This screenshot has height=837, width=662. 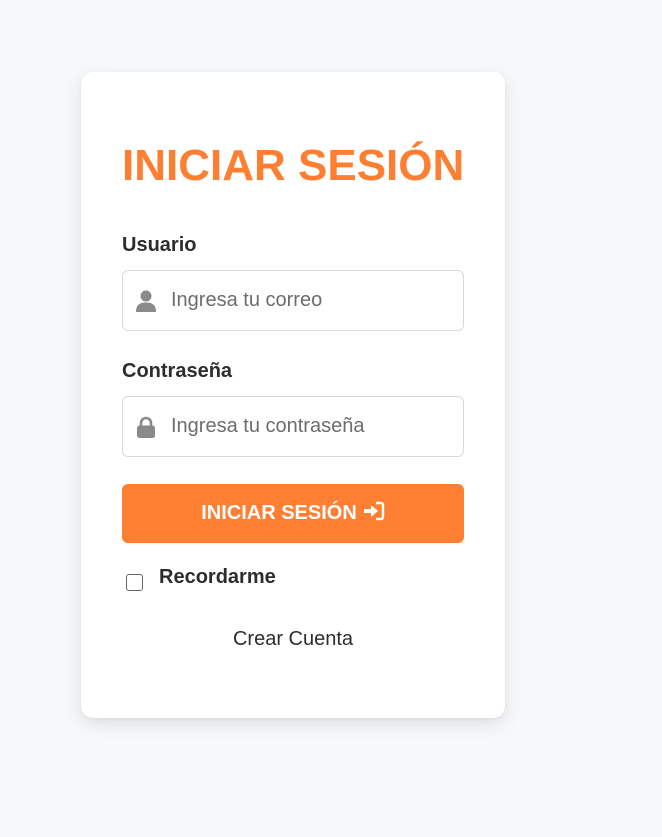 I want to click on password-field, so click(x=293, y=426).